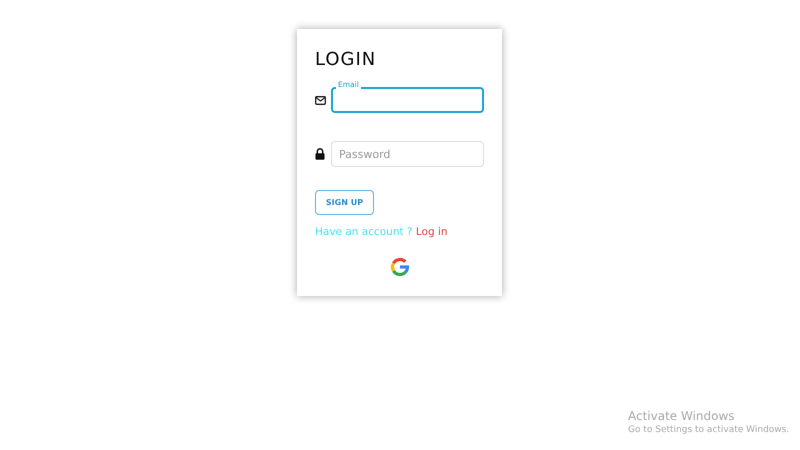 Image resolution: width=800 pixels, height=450 pixels. What do you see at coordinates (400, 267) in the screenshot?
I see `google-icon` at bounding box center [400, 267].